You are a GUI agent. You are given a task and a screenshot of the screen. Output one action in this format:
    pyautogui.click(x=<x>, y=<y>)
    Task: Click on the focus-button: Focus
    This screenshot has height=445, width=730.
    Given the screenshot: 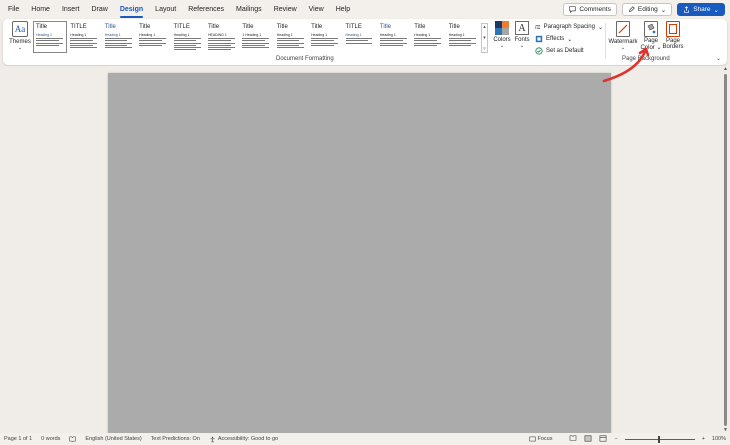 What is the action you would take?
    pyautogui.click(x=540, y=439)
    